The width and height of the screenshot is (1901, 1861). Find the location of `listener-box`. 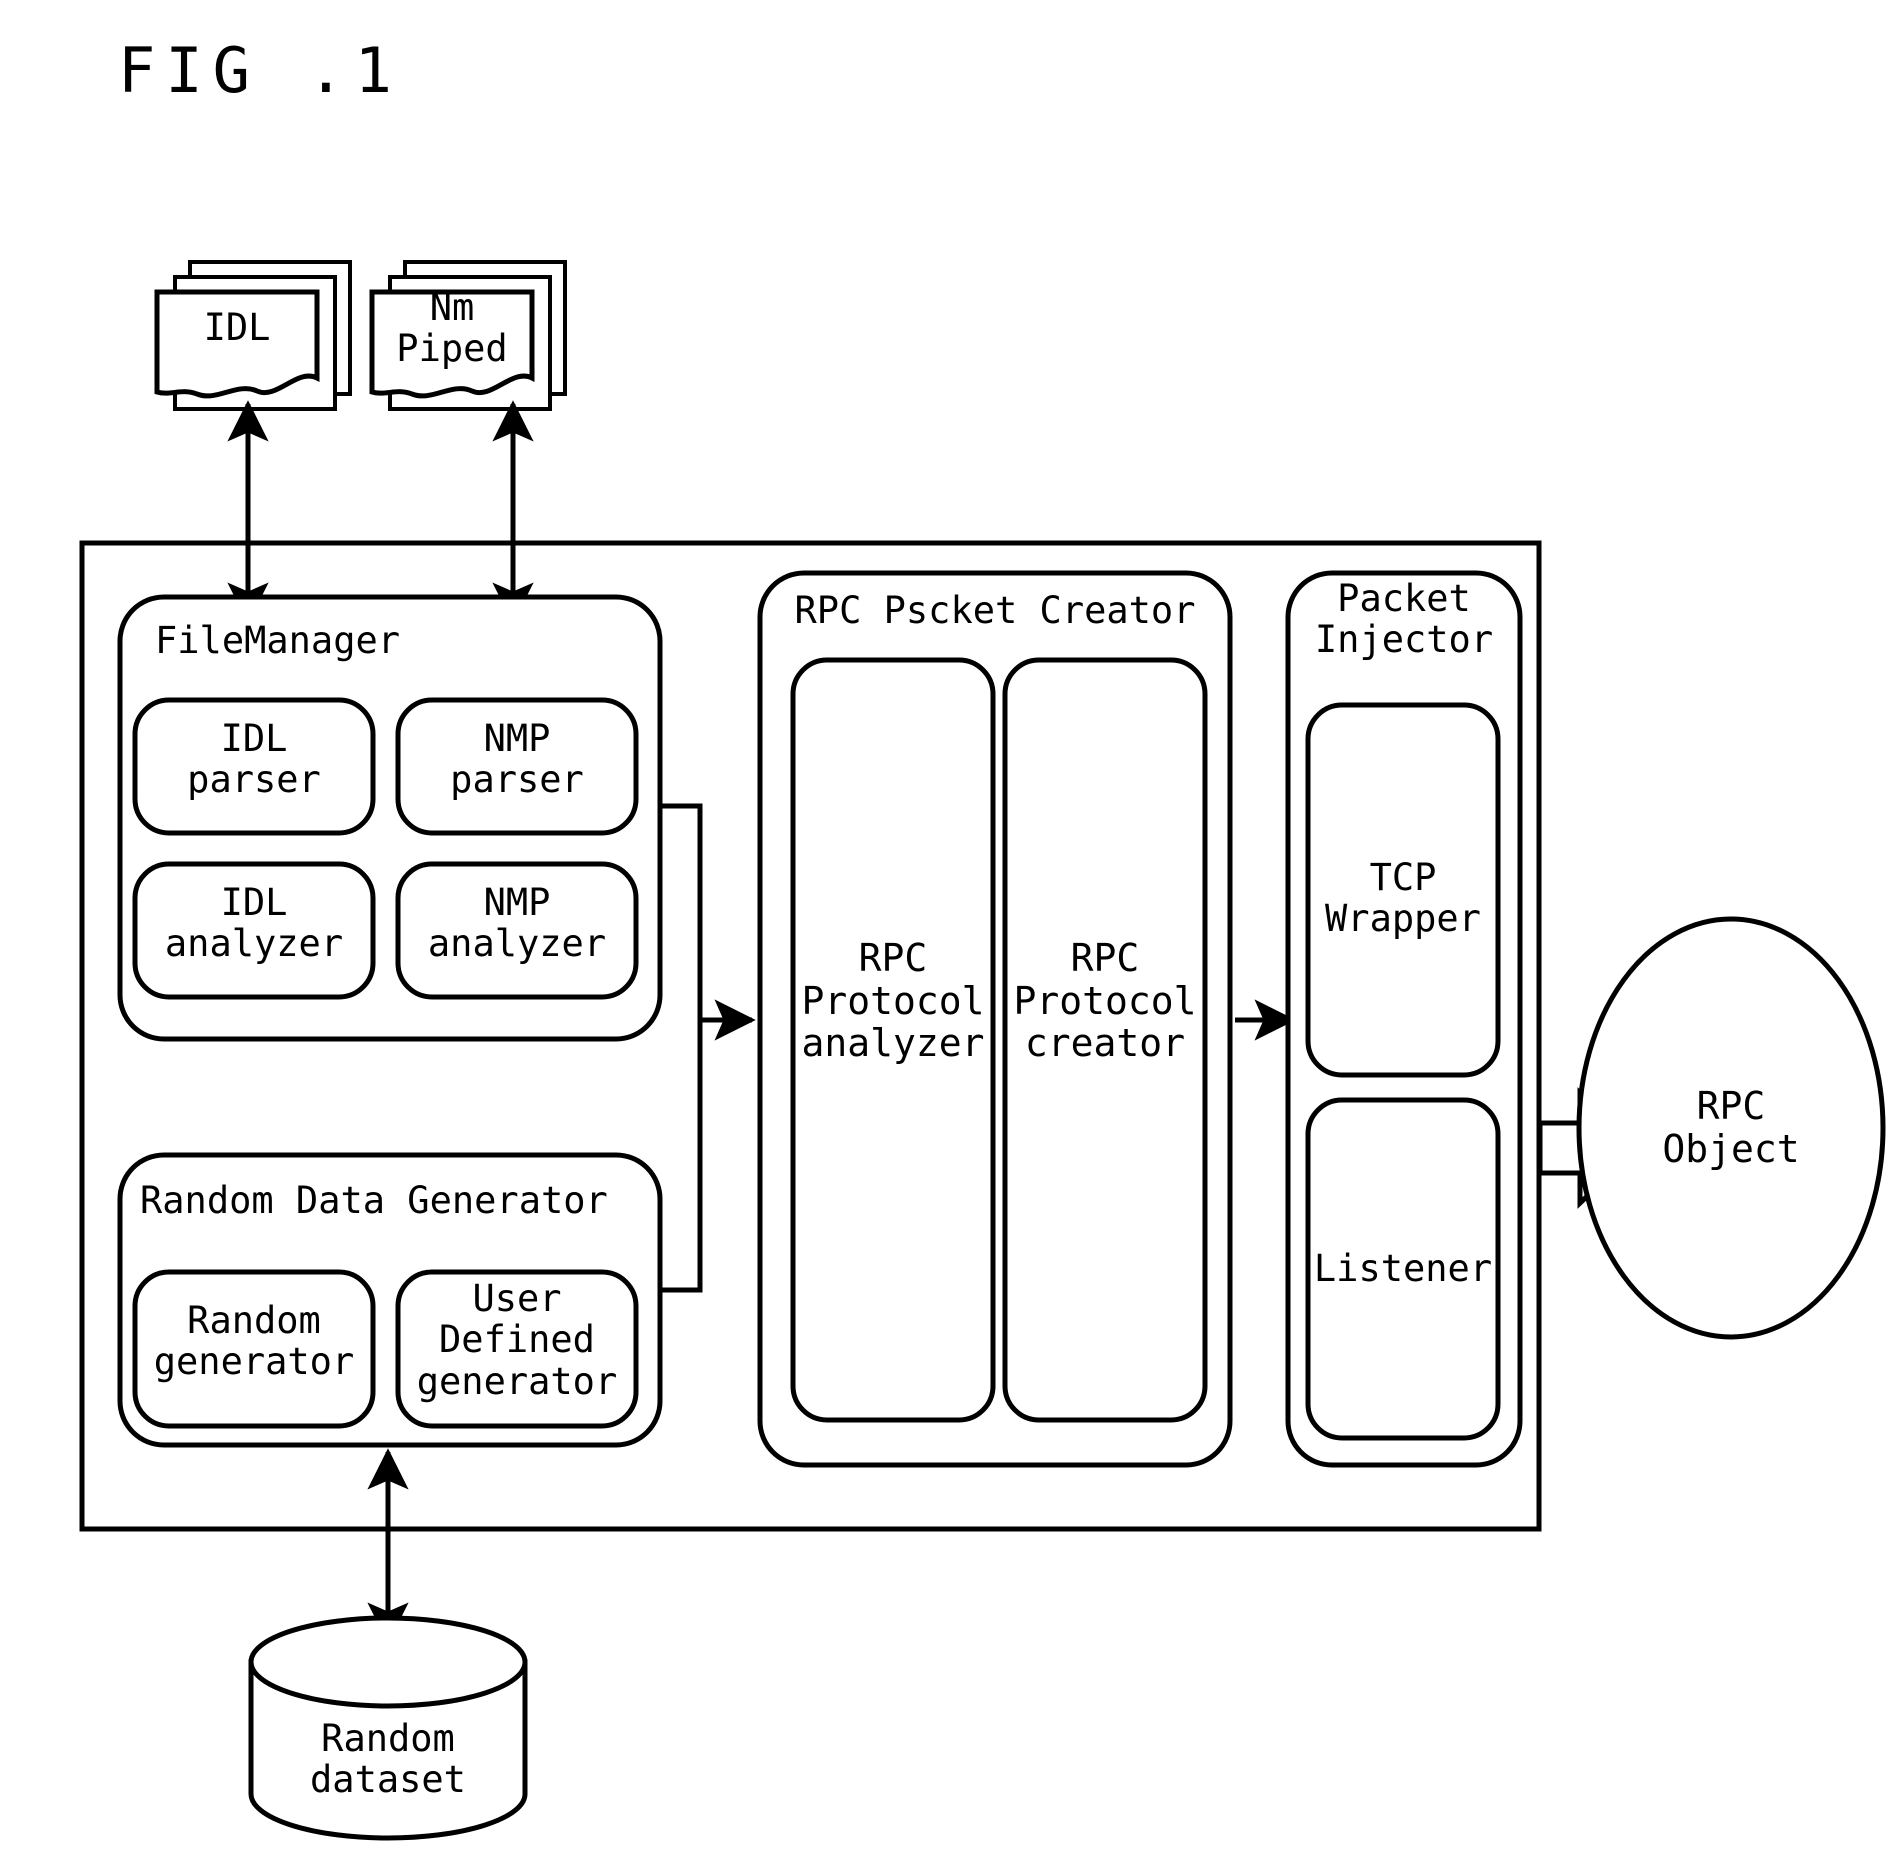

listener-box is located at coordinates (1403, 1269).